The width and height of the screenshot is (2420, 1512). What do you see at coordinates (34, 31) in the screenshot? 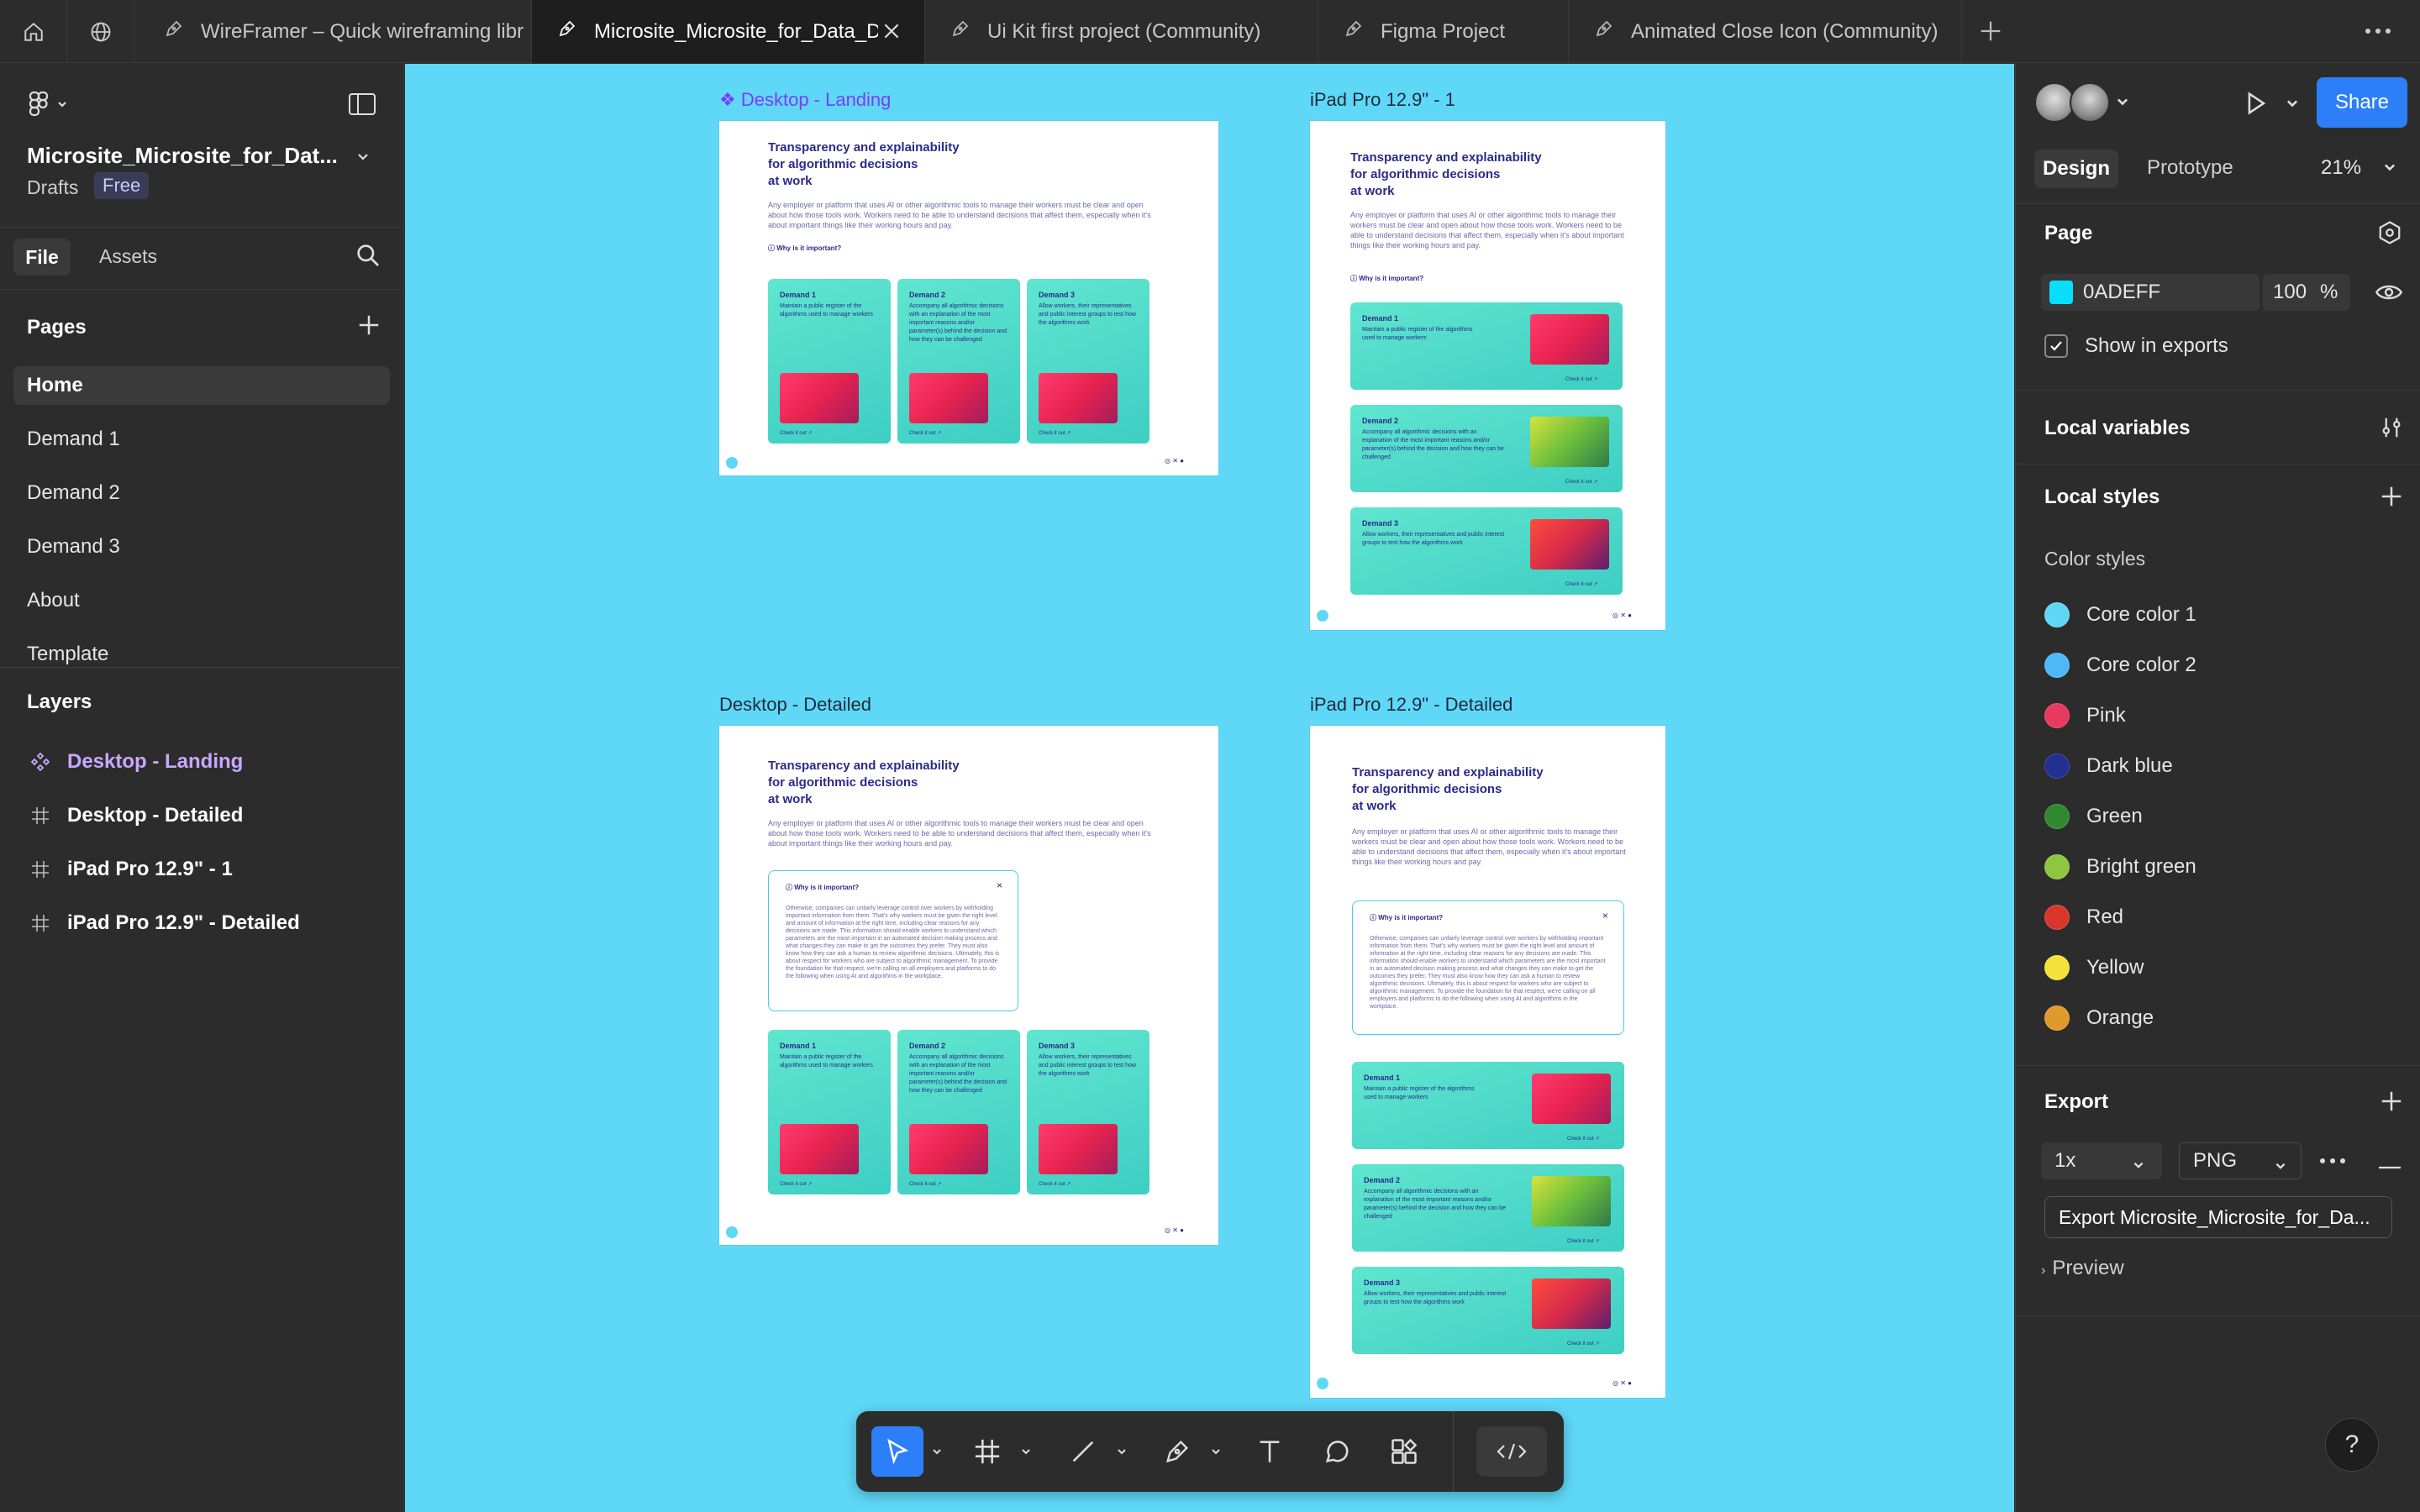
I see `home-icon` at bounding box center [34, 31].